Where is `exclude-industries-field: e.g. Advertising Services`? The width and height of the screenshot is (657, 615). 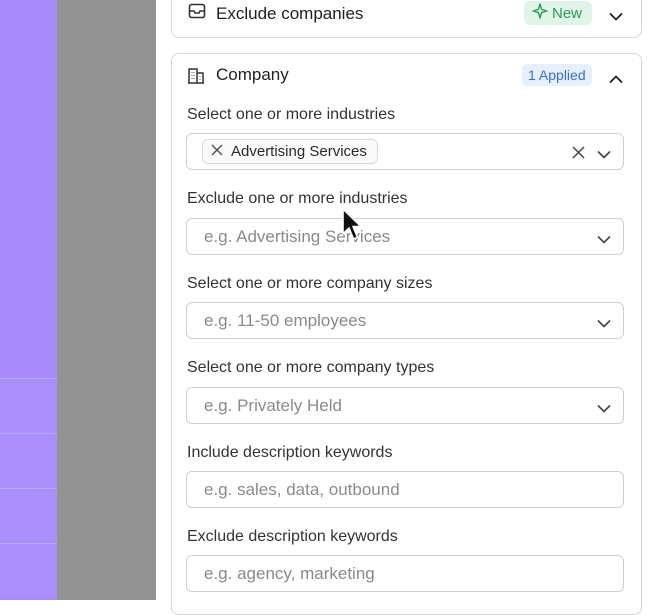
exclude-industries-field: e.g. Advertising Services is located at coordinates (405, 236).